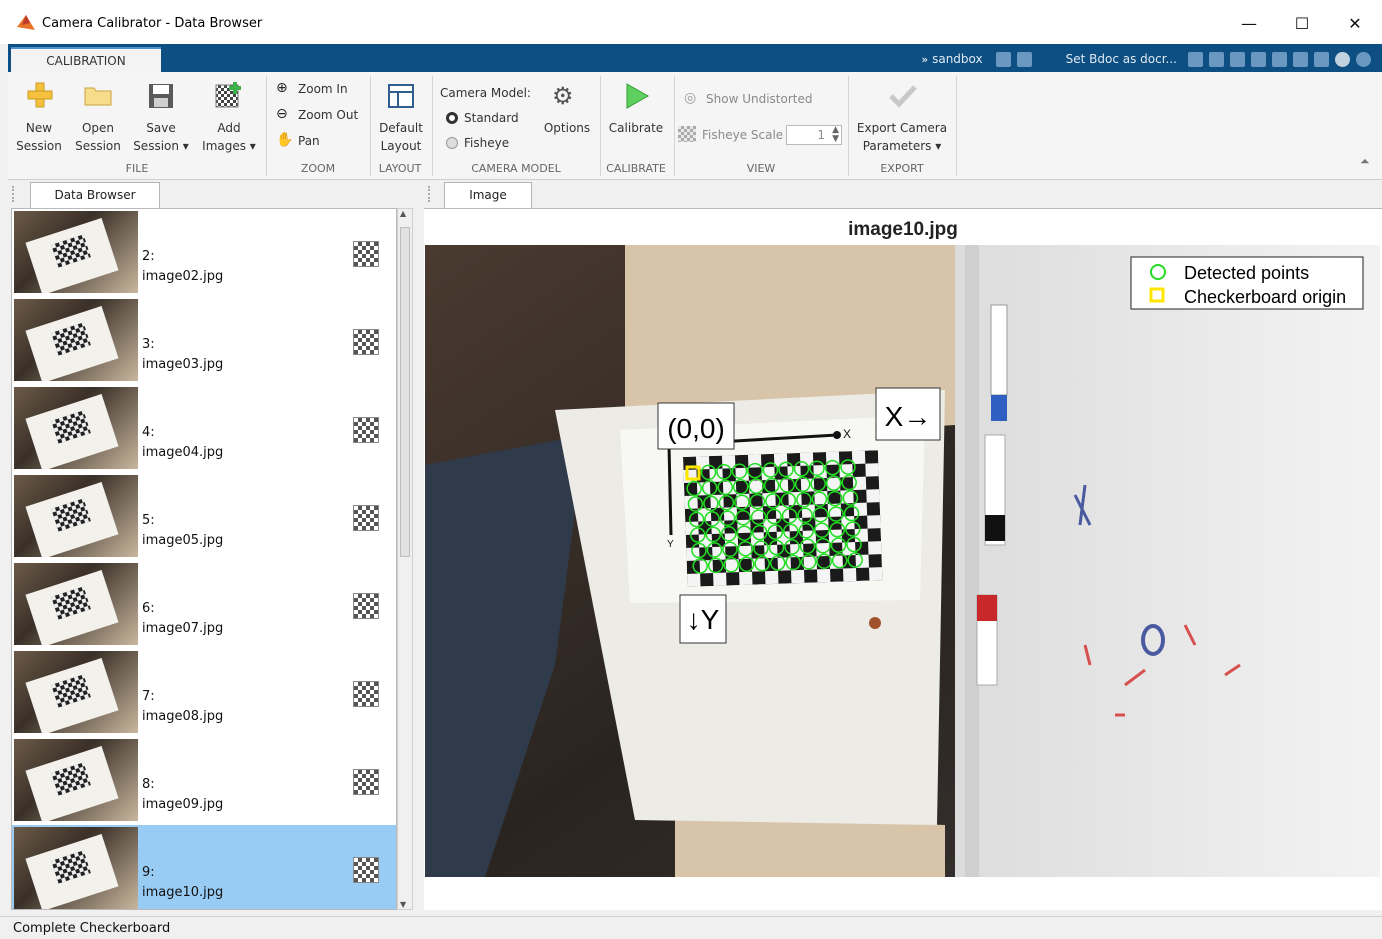  I want to click on list-item: 6: image07.jpg, so click(204, 605).